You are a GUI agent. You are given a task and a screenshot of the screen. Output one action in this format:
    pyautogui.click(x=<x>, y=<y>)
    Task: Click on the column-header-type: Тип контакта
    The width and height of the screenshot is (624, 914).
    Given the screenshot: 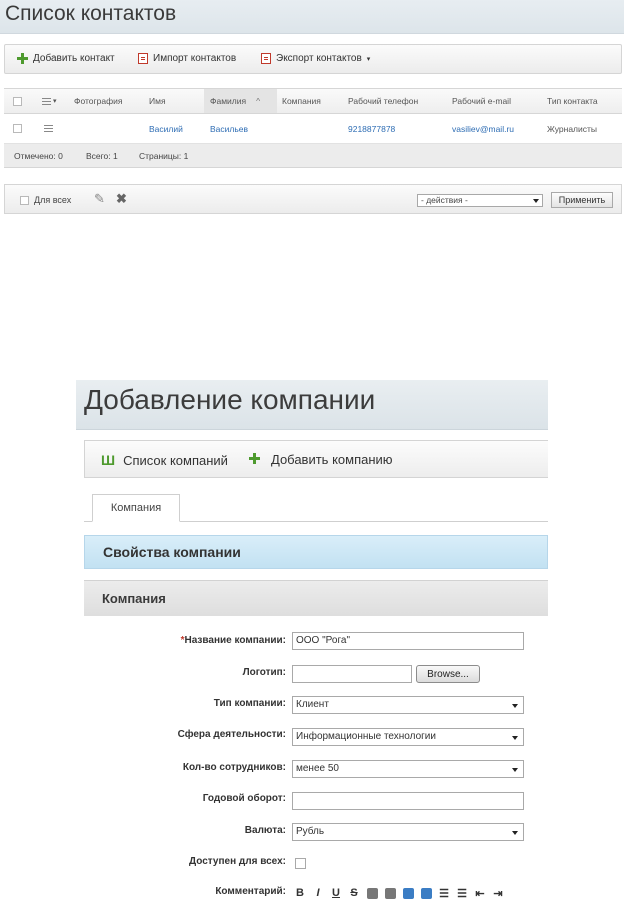 What is the action you would take?
    pyautogui.click(x=572, y=101)
    